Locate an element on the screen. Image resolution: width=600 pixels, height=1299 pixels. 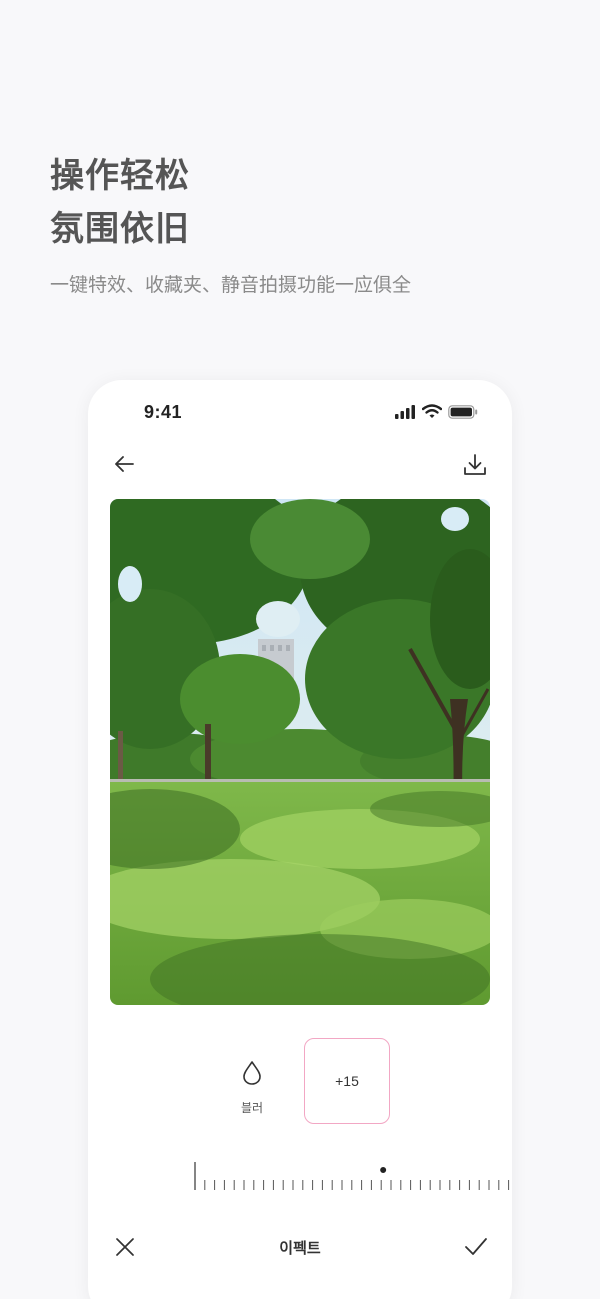
headline-line-2: 氛围依旧 is located at coordinates (120, 229).